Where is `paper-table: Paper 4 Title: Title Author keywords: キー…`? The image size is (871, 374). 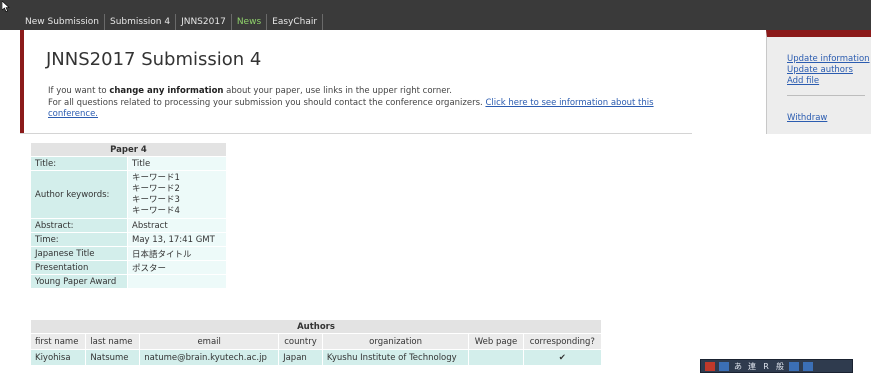
paper-table: Paper 4 Title: Title Author keywords: キー… is located at coordinates (128, 215).